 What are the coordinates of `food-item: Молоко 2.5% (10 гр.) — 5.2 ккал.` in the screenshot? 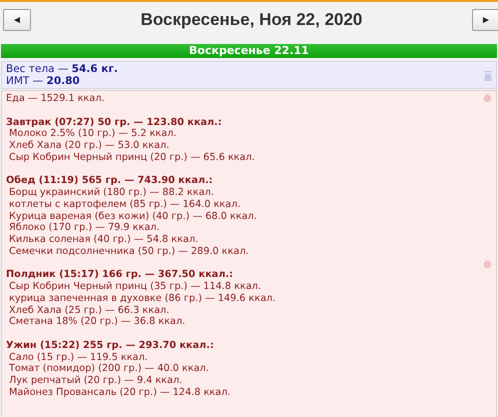 It's located at (92, 134).